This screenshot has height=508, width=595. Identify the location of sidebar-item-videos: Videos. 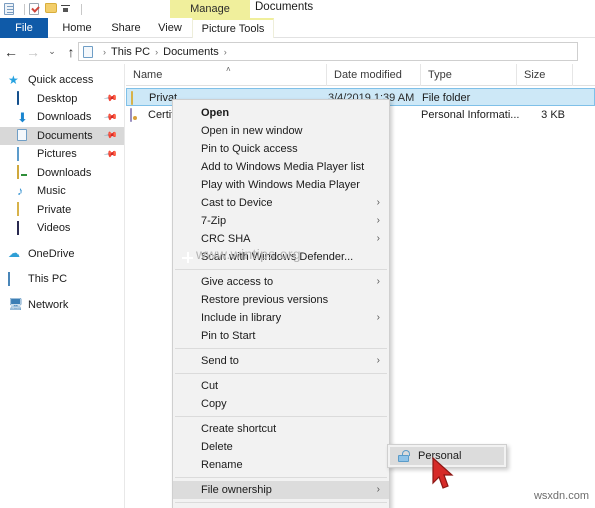
(62, 228).